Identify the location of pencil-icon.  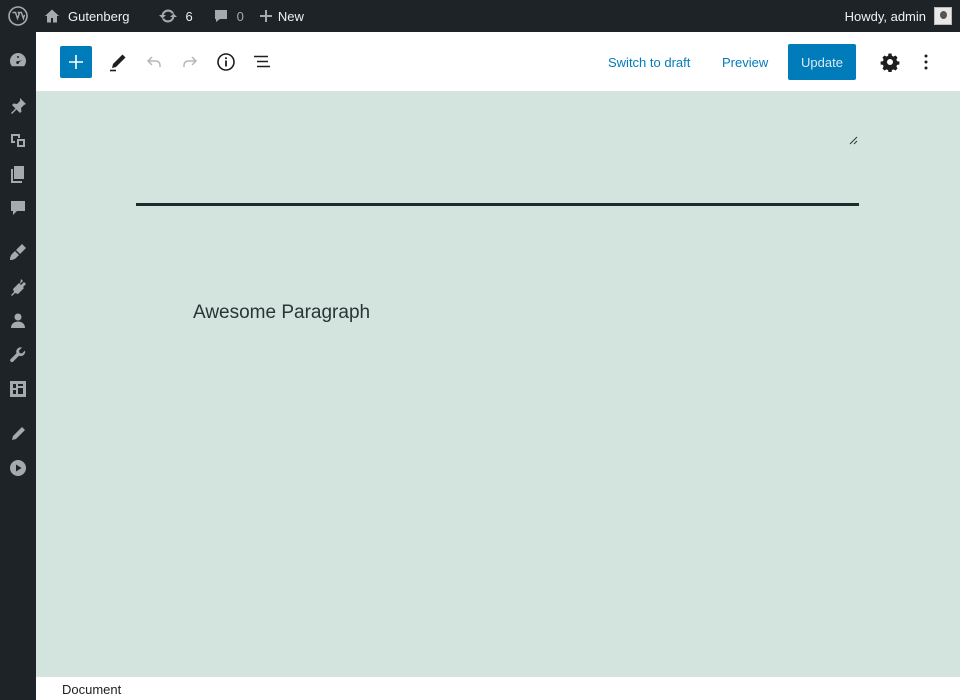
(118, 63).